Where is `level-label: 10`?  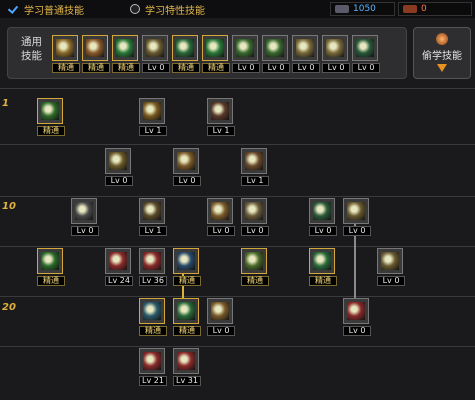 level-label: 10 is located at coordinates (9, 206).